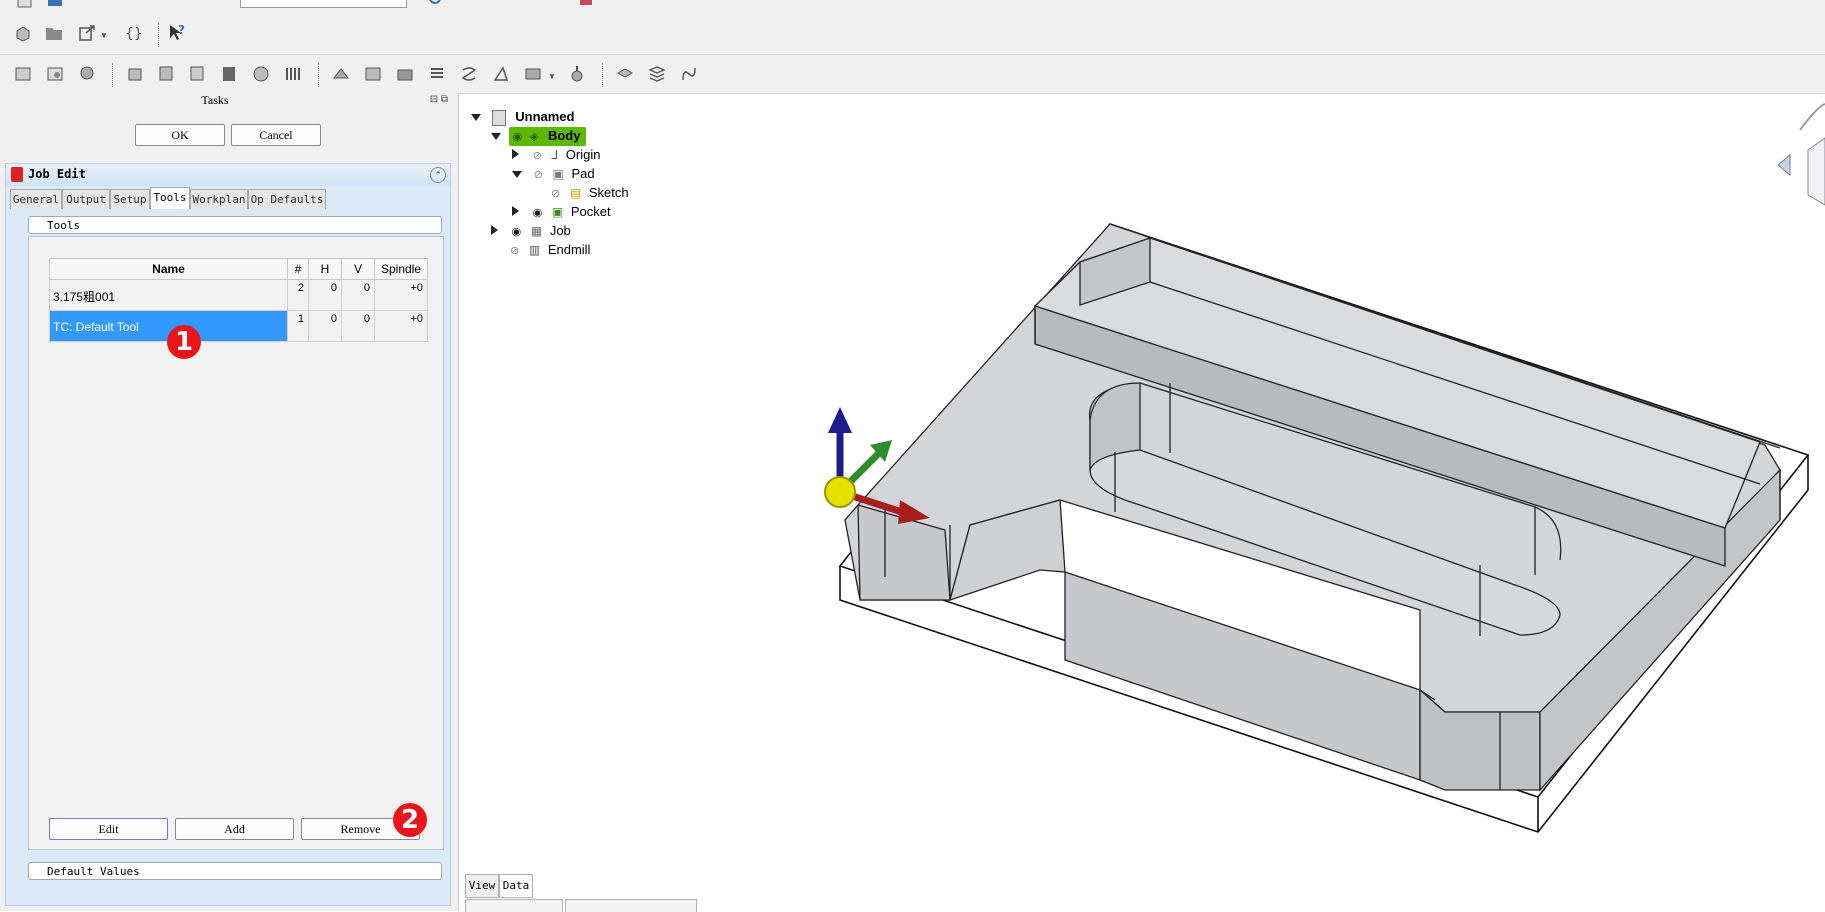 This screenshot has width=1825, height=912. What do you see at coordinates (436, 5) in the screenshot?
I see `zoom-icon` at bounding box center [436, 5].